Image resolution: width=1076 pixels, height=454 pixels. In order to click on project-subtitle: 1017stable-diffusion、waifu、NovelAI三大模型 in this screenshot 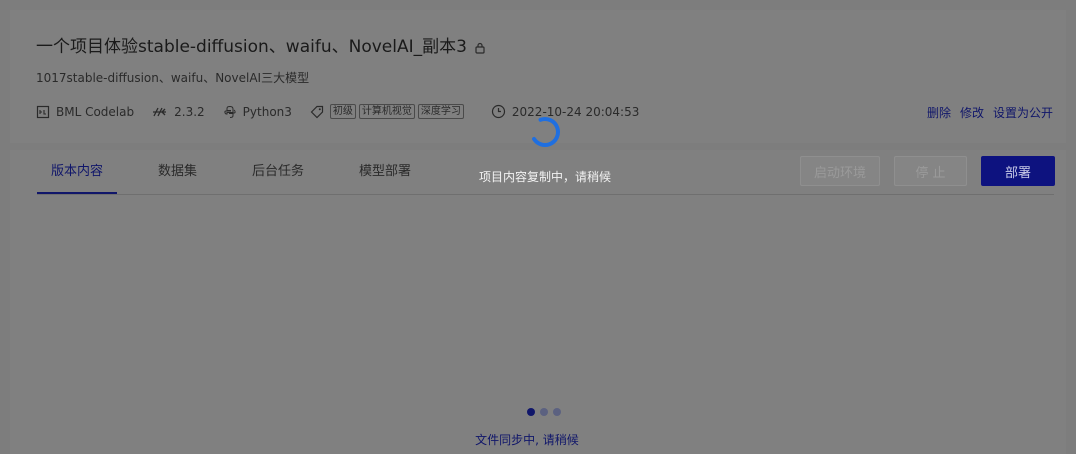, I will do `click(173, 78)`.